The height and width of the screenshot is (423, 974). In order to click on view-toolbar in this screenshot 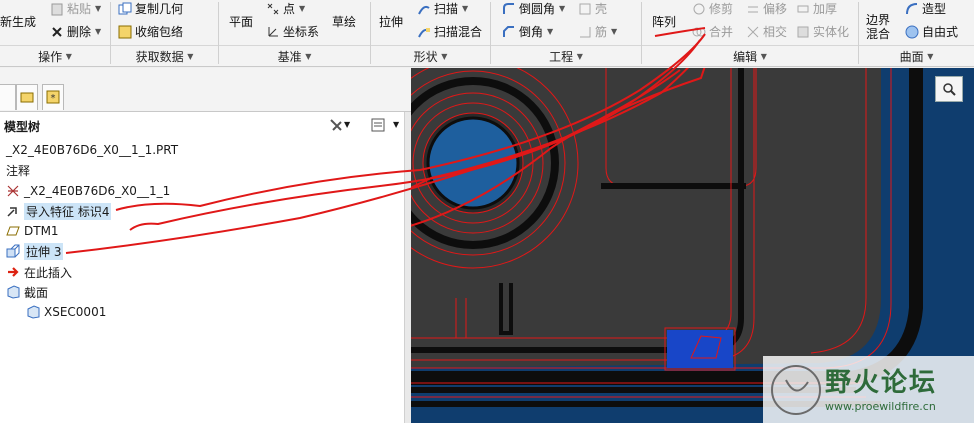, I will do `click(949, 89)`.